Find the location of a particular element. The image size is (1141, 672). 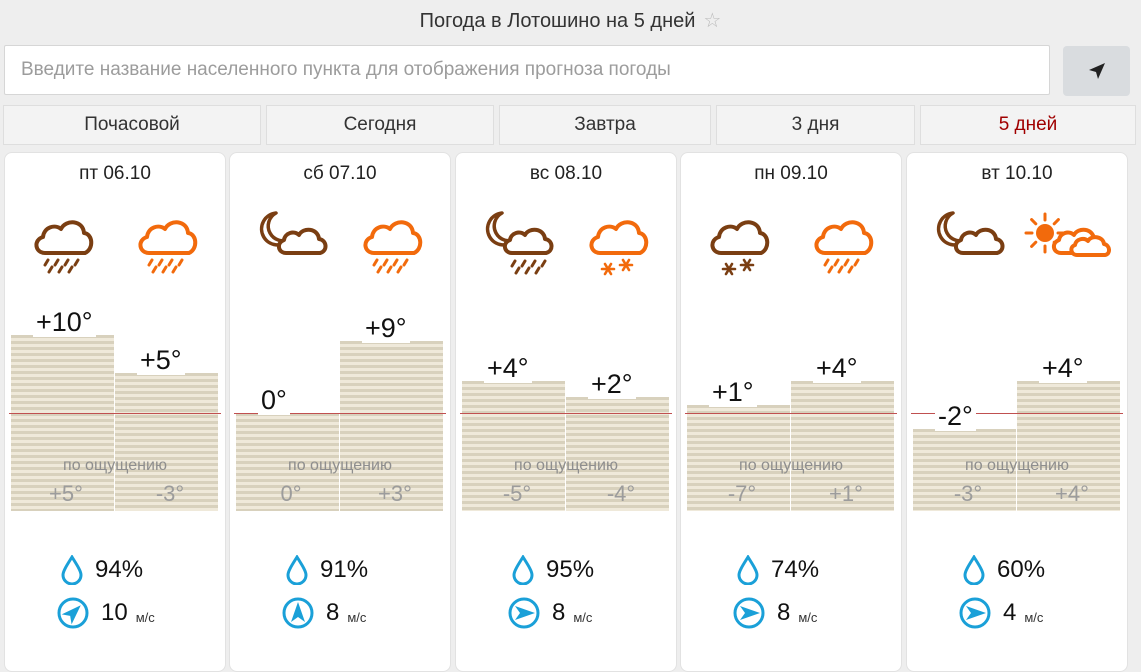

wind-row: 4 м/с is located at coordinates (1001, 613).